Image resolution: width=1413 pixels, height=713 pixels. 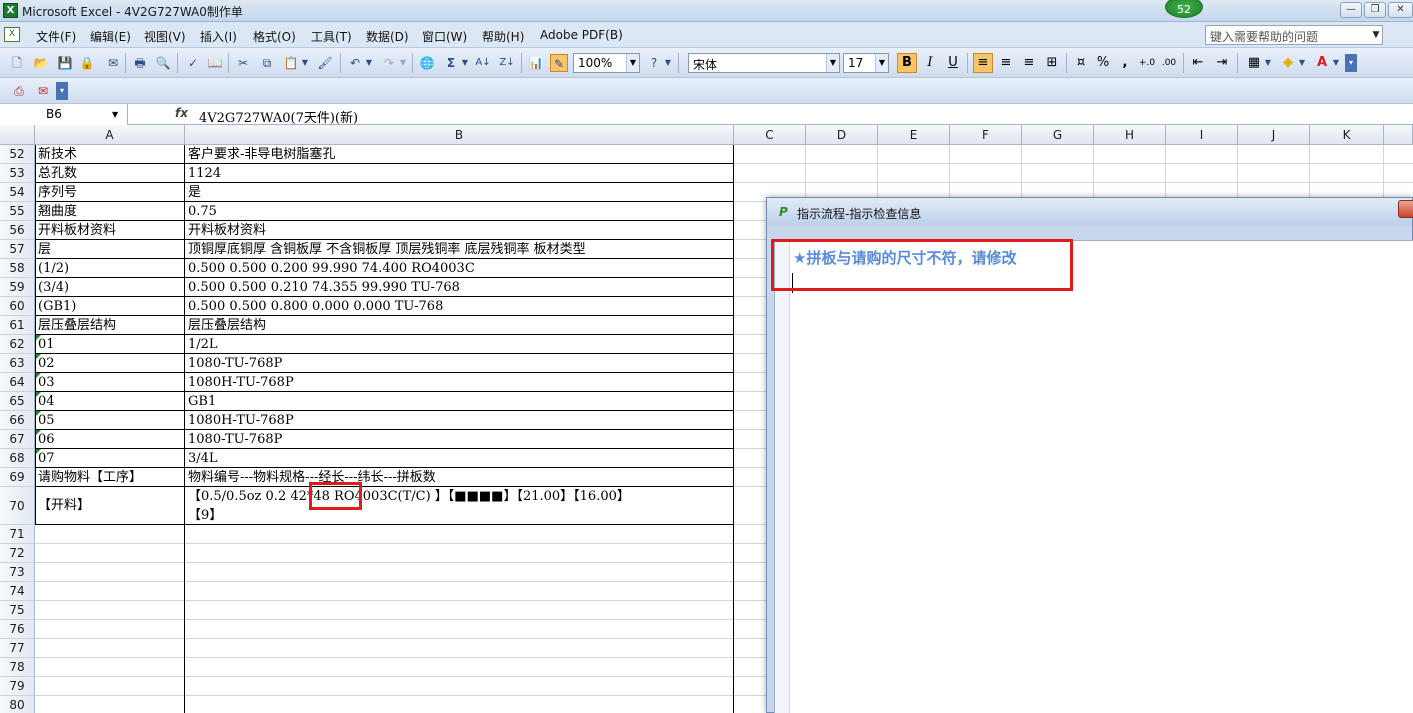 What do you see at coordinates (17, 420) in the screenshot?
I see `row-header: 66` at bounding box center [17, 420].